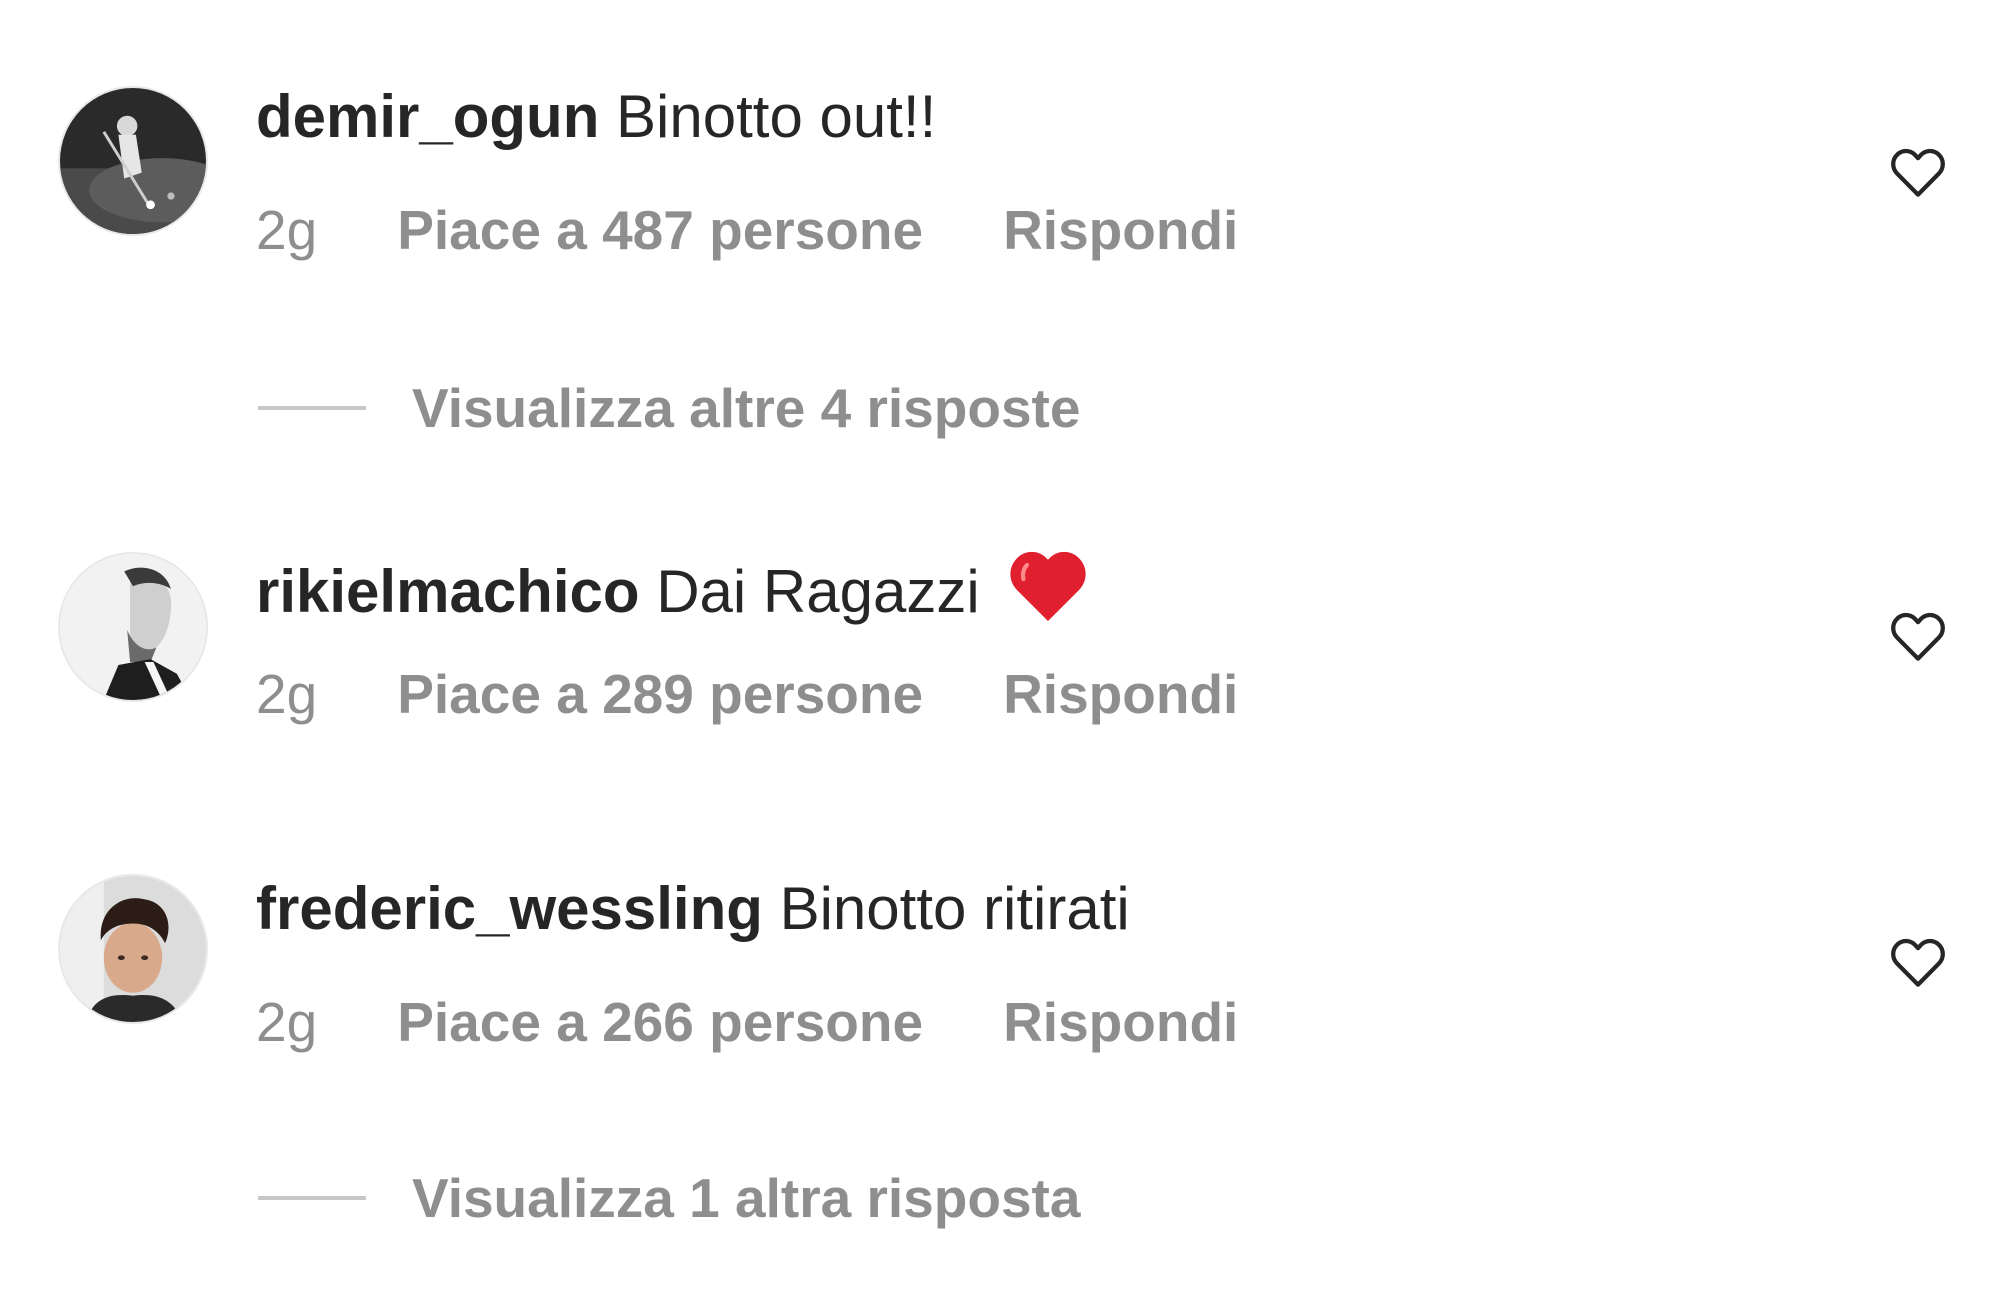  I want to click on view-replies-label: Visualizza altre 4 risposte, so click(746, 408).